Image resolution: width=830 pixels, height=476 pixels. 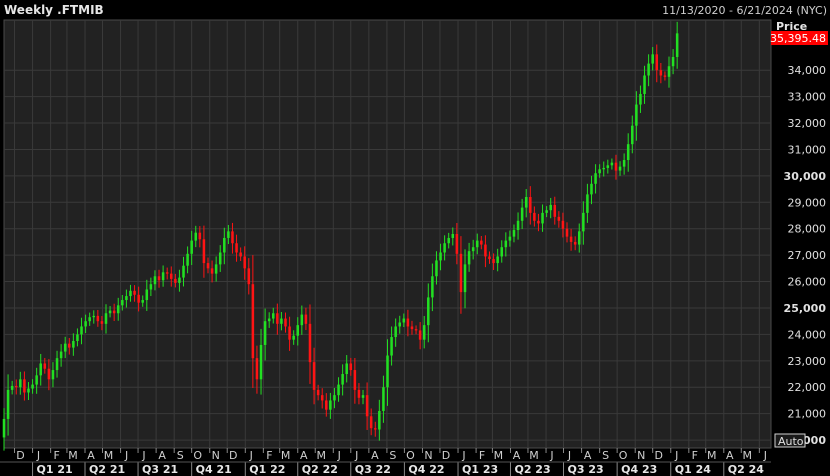 I want to click on y-tick-label: 29,000, so click(x=807, y=202).